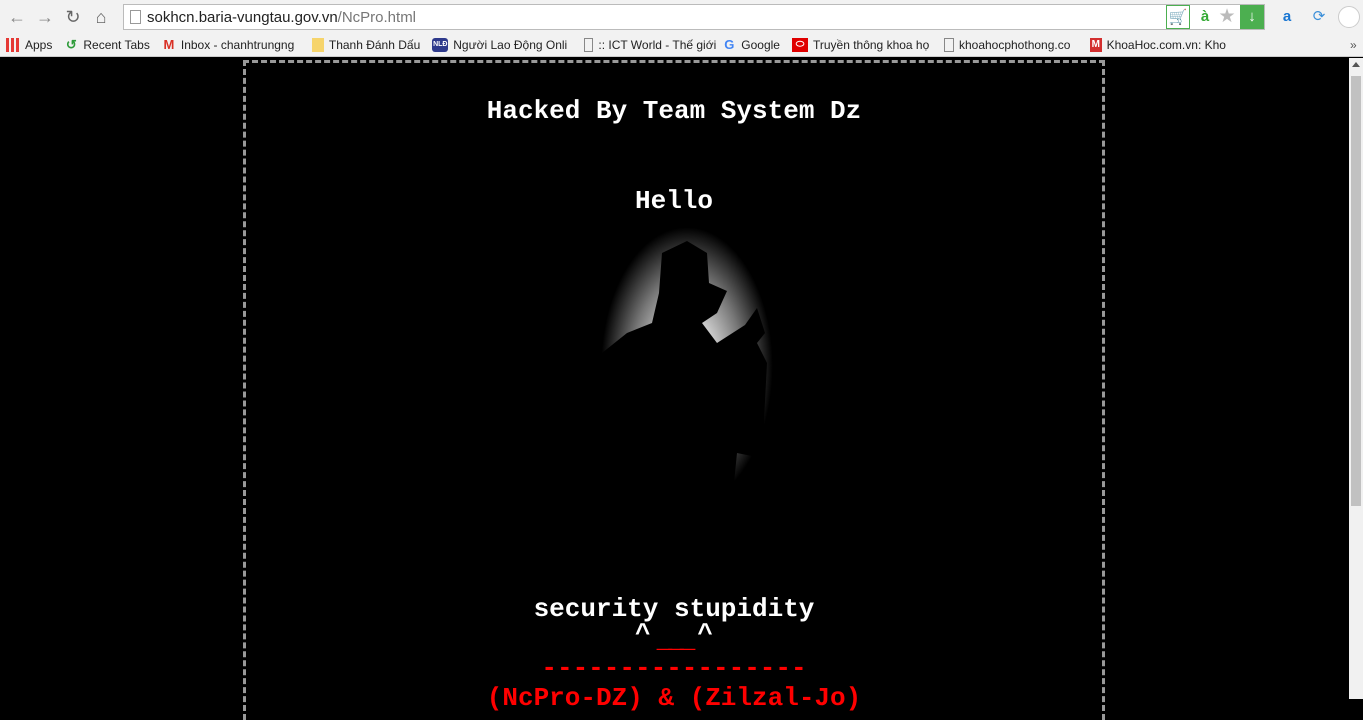  What do you see at coordinates (237, 44) in the screenshot?
I see `bookmark-label: Inbox - chanhtrungng` at bounding box center [237, 44].